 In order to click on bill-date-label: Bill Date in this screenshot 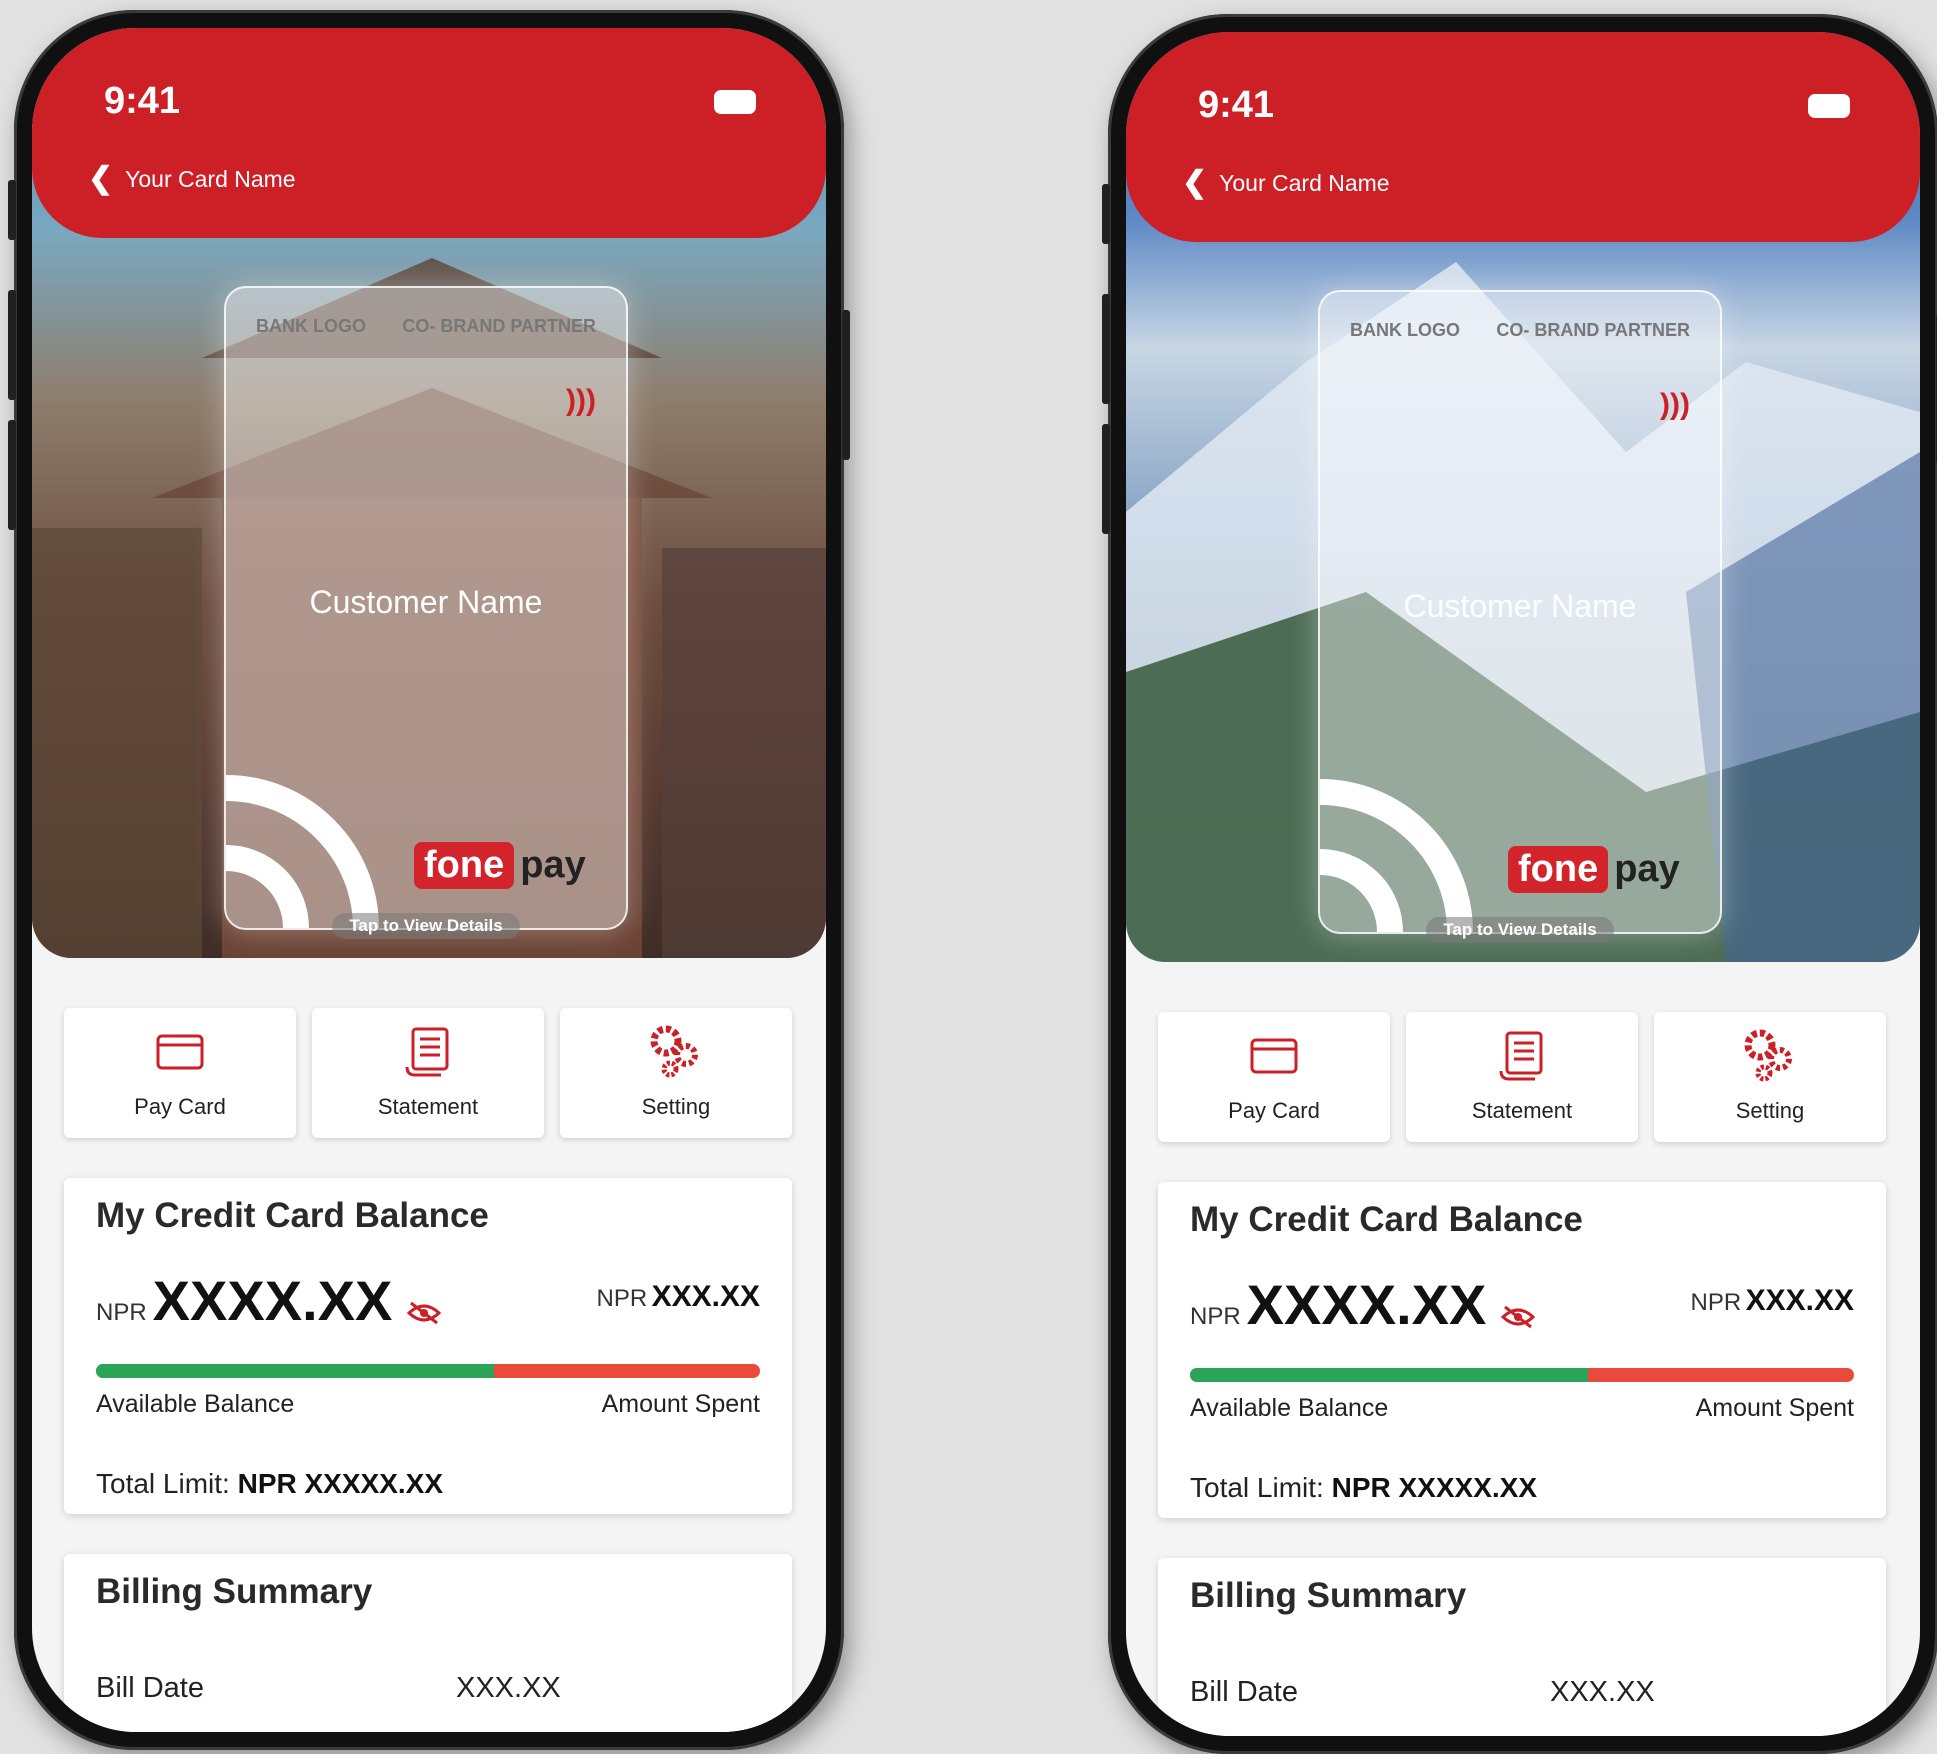, I will do `click(150, 1688)`.